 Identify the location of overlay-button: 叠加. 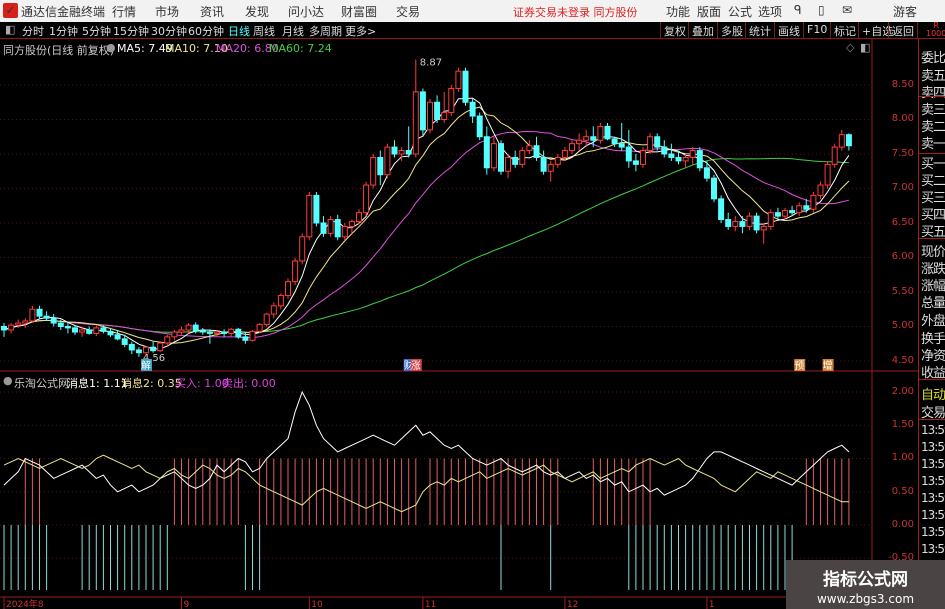
(702, 30).